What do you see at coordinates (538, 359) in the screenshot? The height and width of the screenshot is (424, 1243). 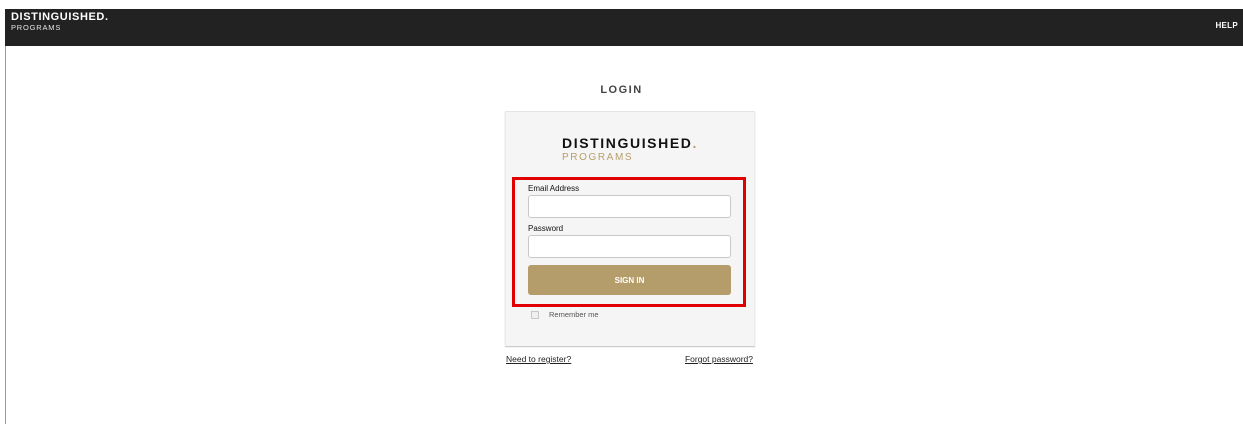 I see `register-link: Need to register?` at bounding box center [538, 359].